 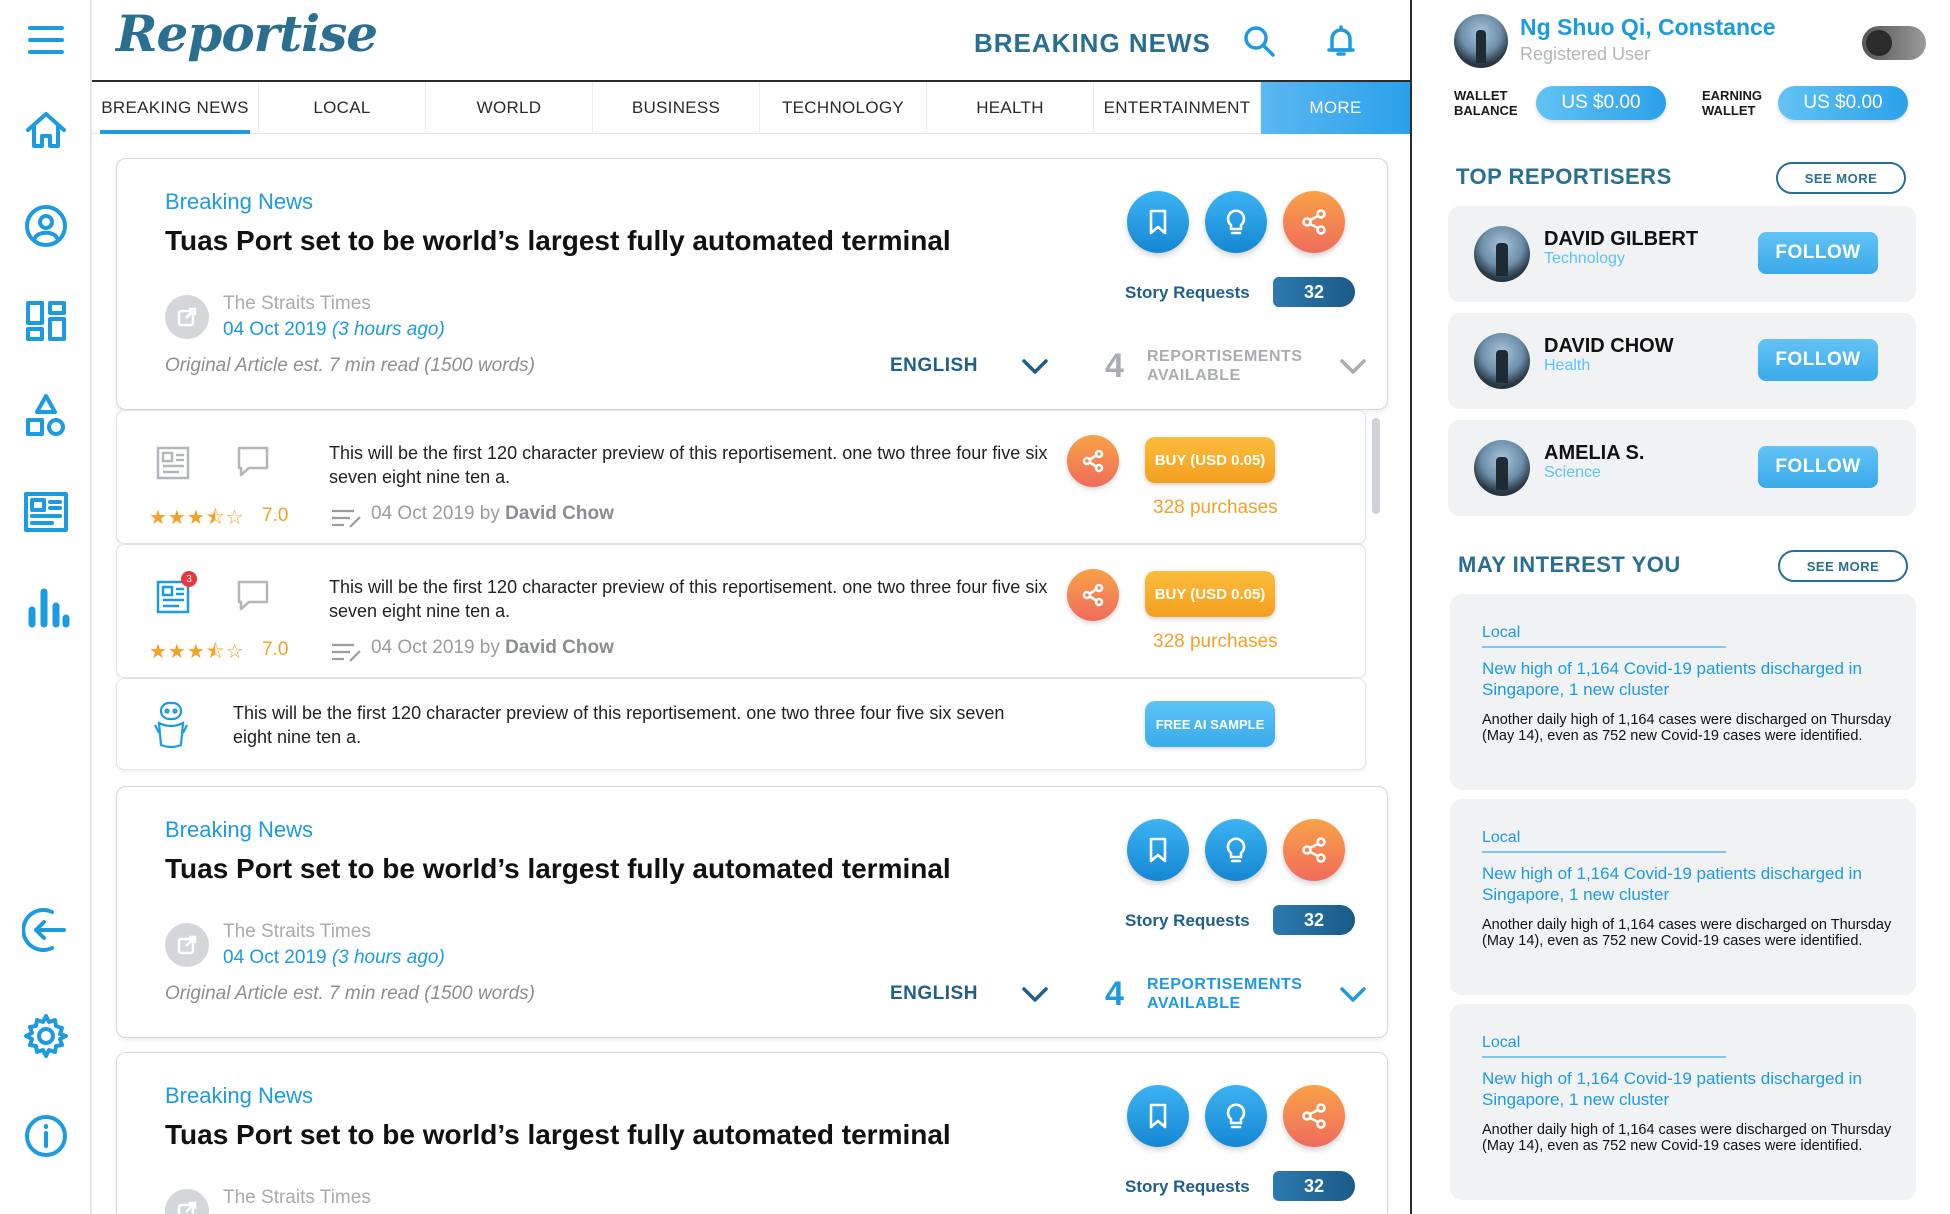 I want to click on top-header: Reportise BREAKING NEWS, so click(x=751, y=41).